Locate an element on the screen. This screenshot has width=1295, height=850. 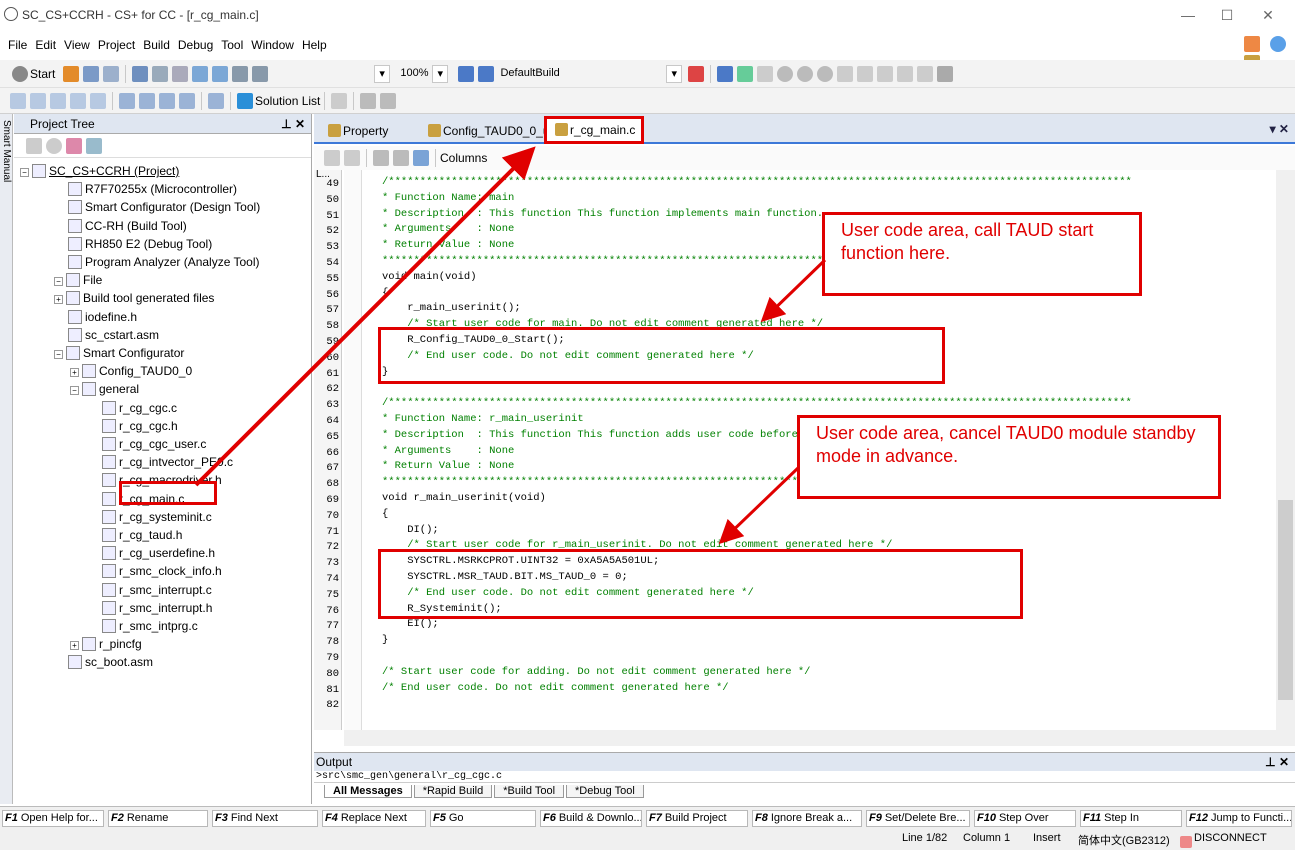
bookmark-icon is located at coordinates (332, 158).